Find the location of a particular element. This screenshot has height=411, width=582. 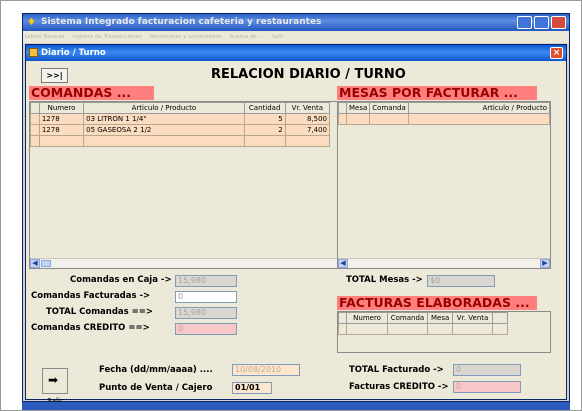

total-mesas-label: TOTAL Mesas -> is located at coordinates (384, 280).